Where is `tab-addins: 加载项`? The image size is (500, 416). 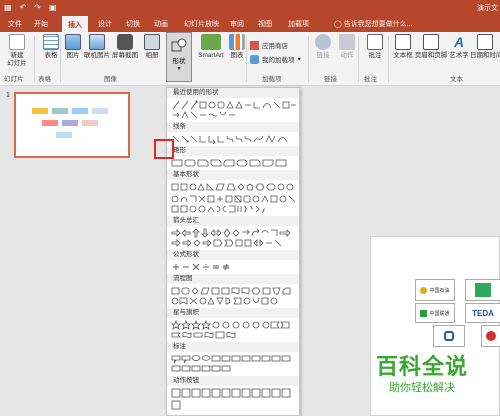
tab-addins: 加载项 is located at coordinates (298, 24).